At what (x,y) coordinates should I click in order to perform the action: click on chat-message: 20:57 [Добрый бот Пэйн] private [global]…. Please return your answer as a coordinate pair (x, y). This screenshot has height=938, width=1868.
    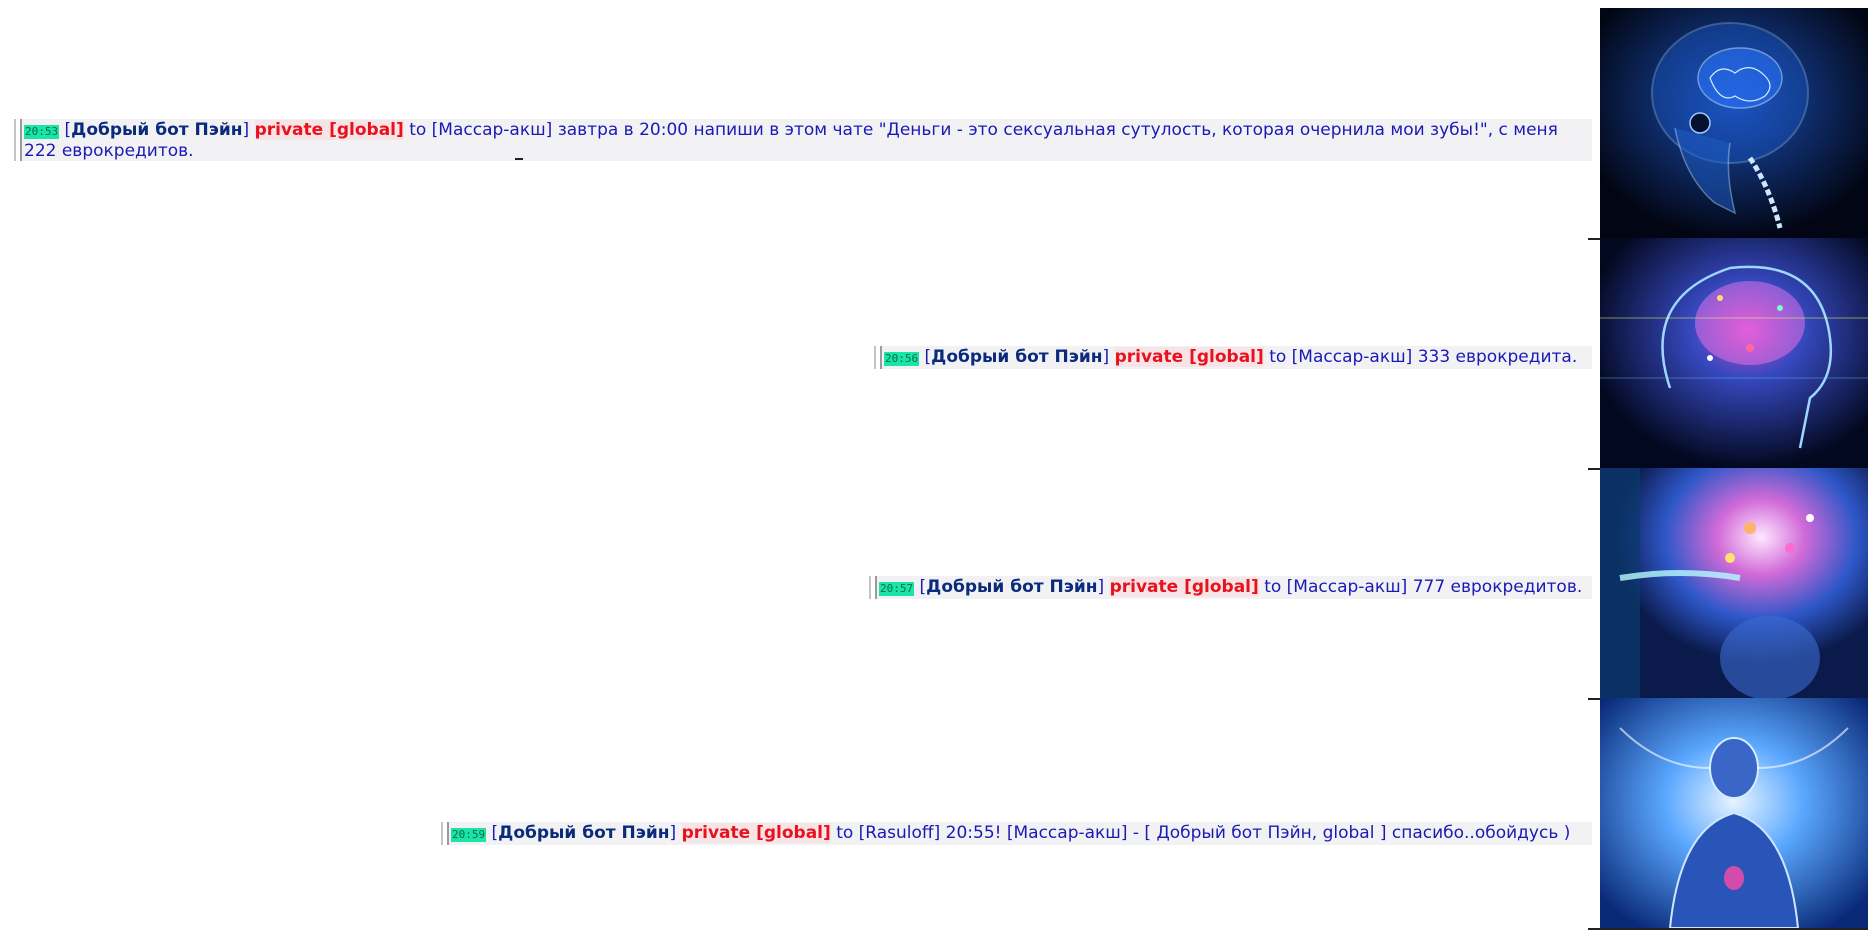
    Looking at the image, I should click on (1233, 587).